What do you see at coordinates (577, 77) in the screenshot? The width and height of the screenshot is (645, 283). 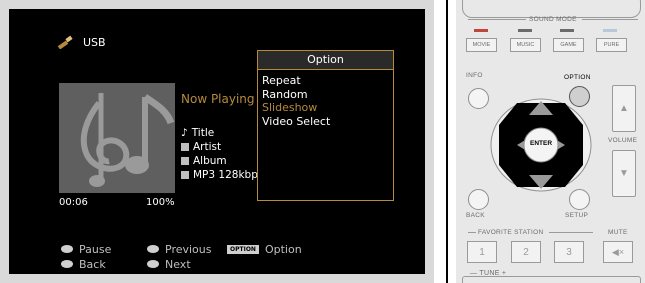 I see `option-label: OPTION` at bounding box center [577, 77].